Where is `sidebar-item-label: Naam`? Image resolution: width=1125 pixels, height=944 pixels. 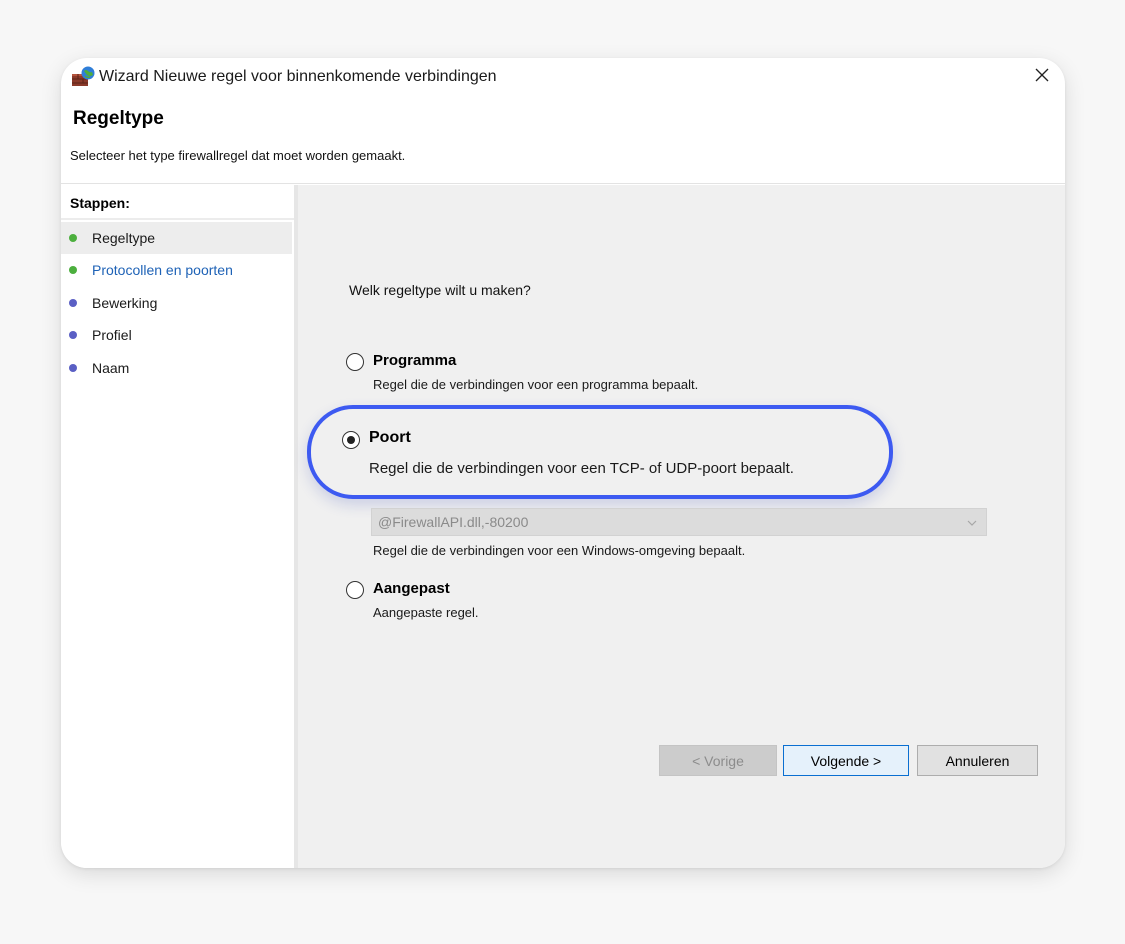
sidebar-item-label: Naam is located at coordinates (111, 368).